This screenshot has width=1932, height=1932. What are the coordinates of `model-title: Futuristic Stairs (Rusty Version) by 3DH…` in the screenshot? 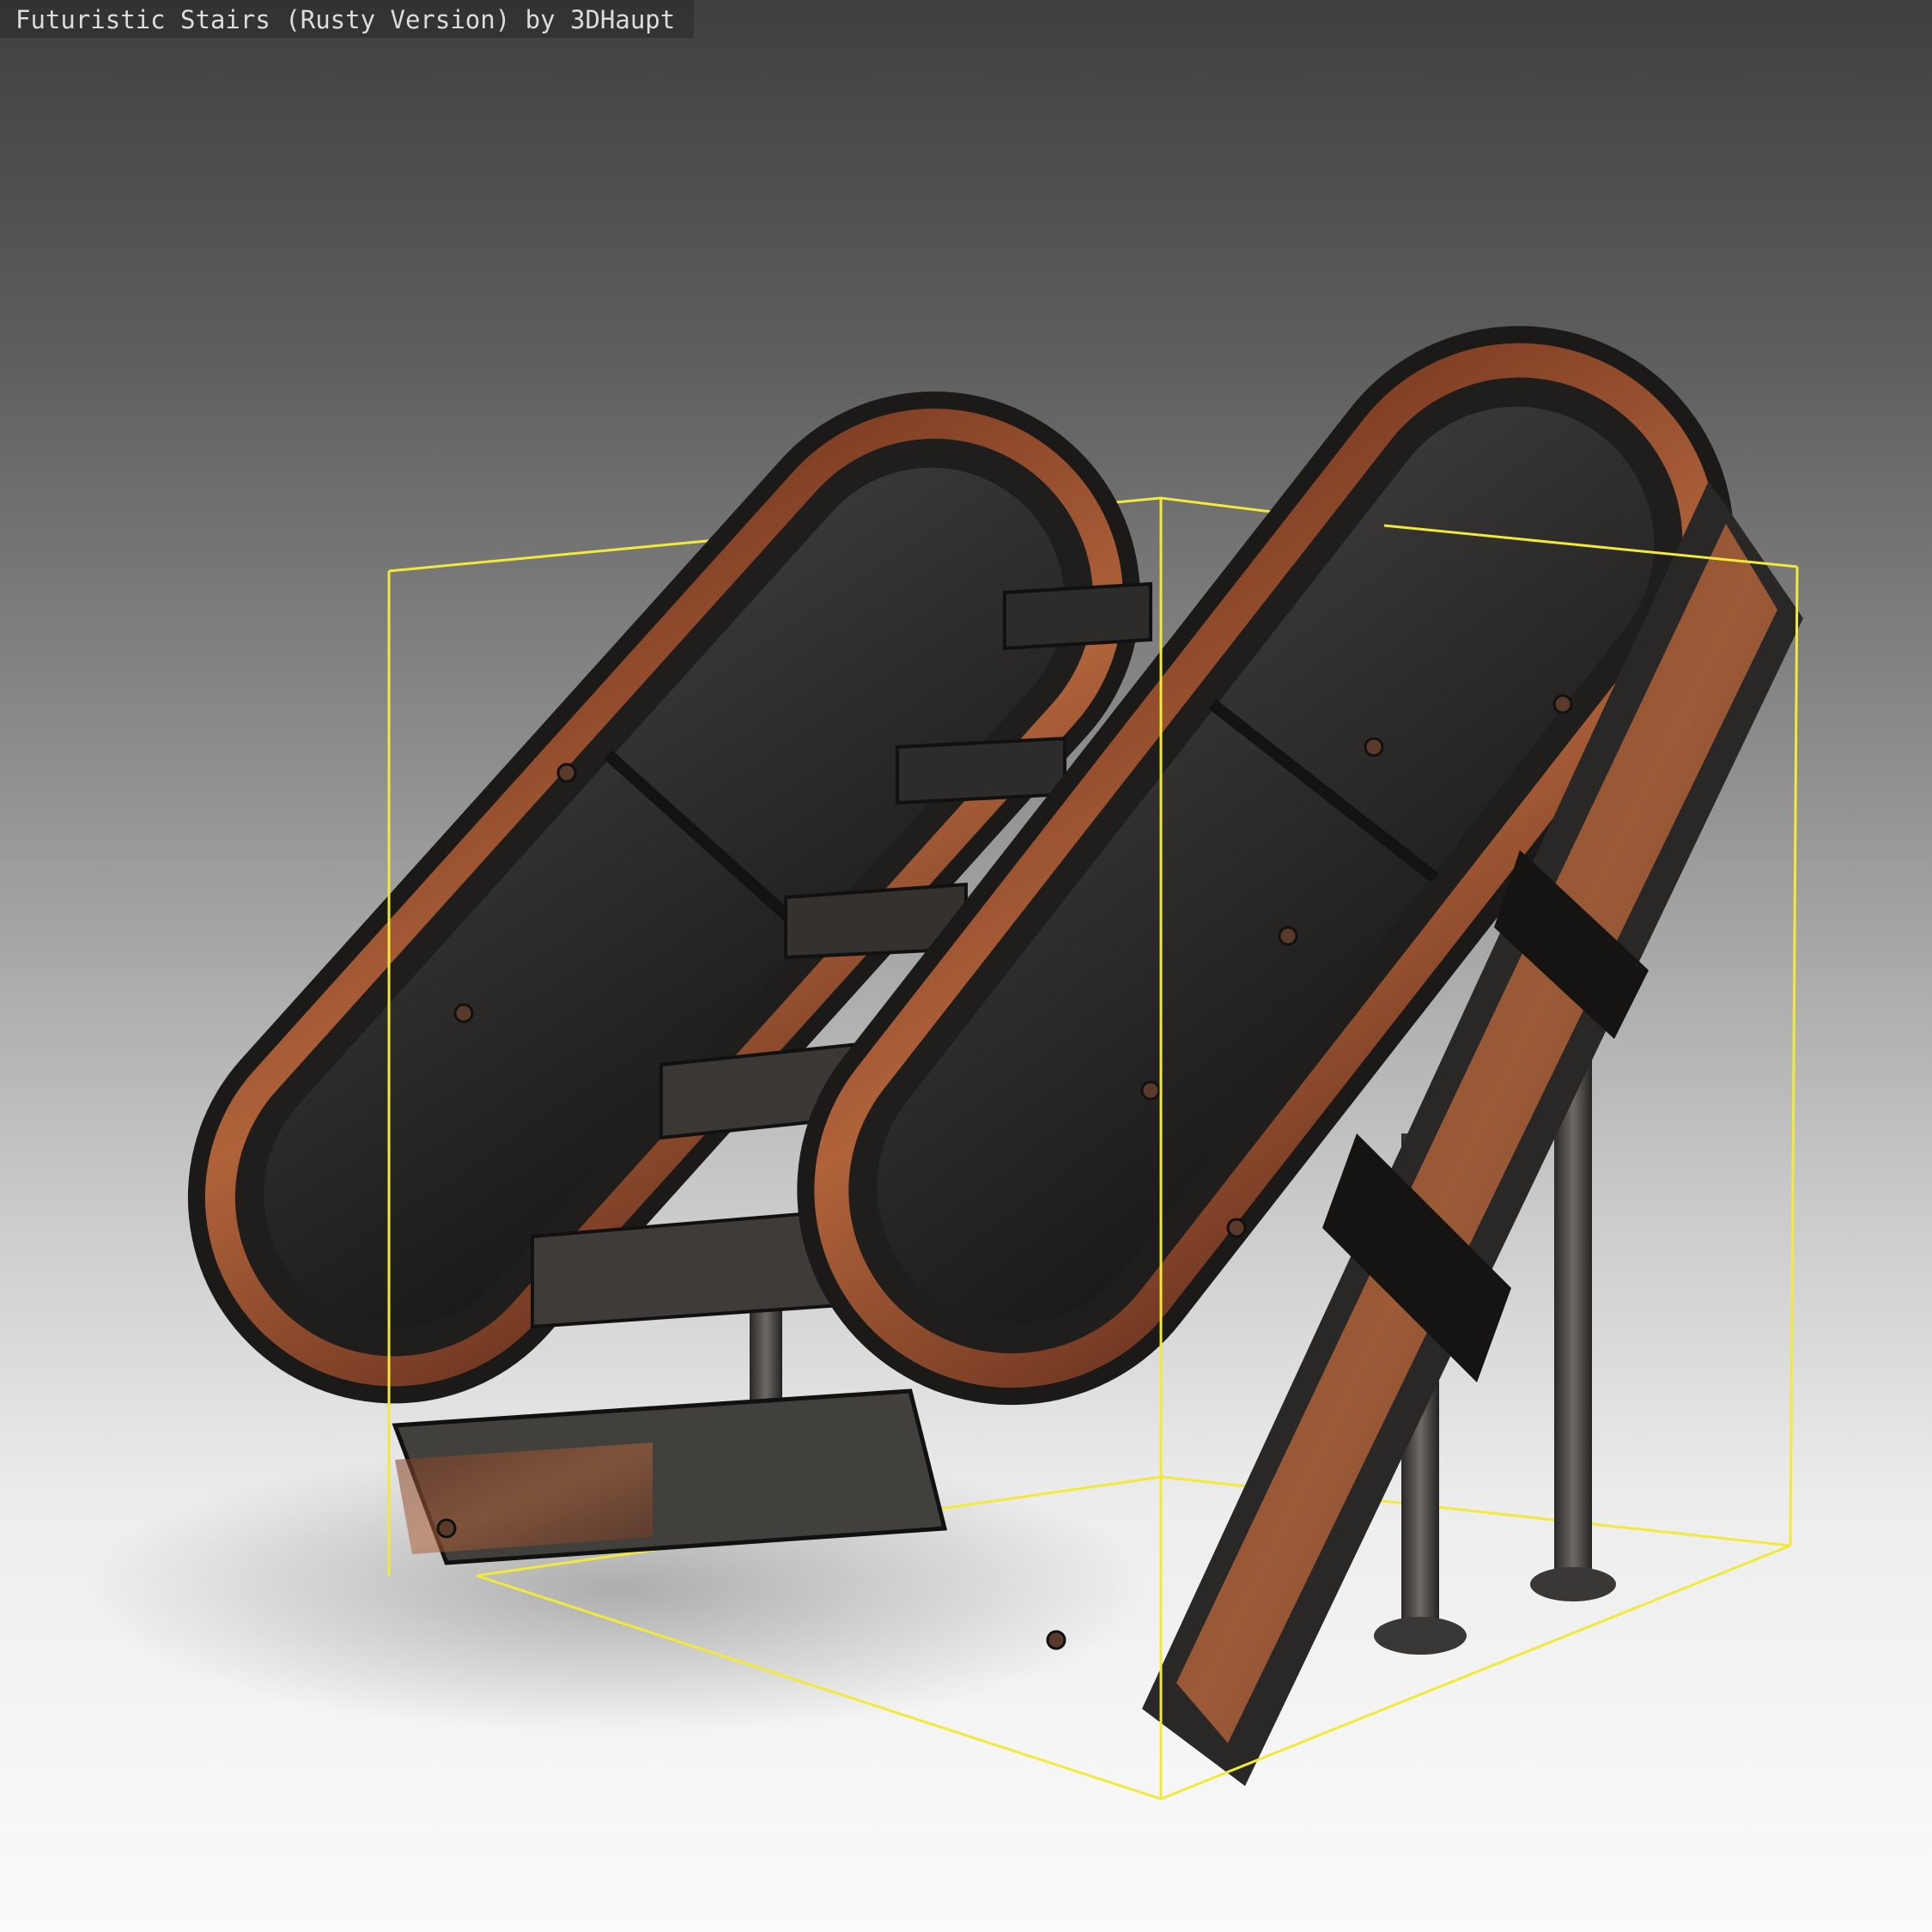 It's located at (347, 19).